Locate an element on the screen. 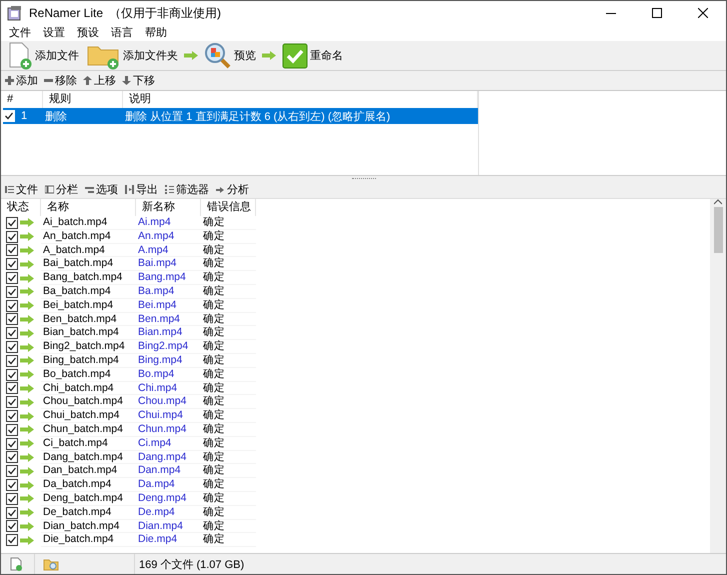  scroll-up-icon is located at coordinates (718, 202).